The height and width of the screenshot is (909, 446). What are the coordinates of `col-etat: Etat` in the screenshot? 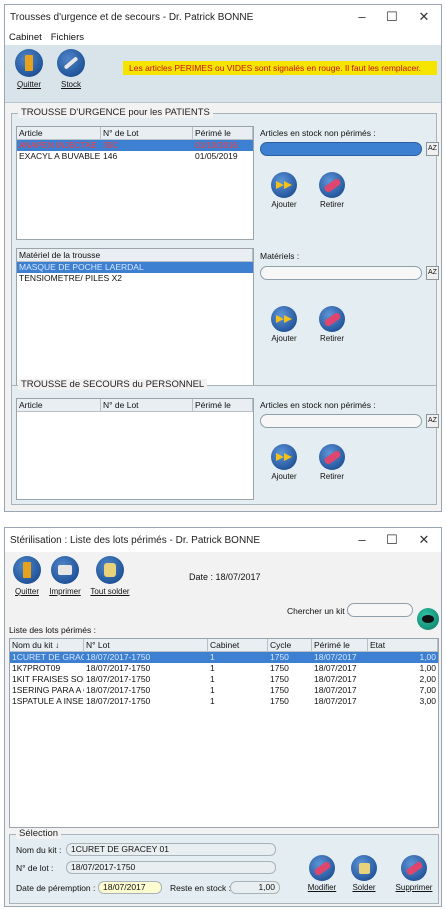 It's located at (403, 645).